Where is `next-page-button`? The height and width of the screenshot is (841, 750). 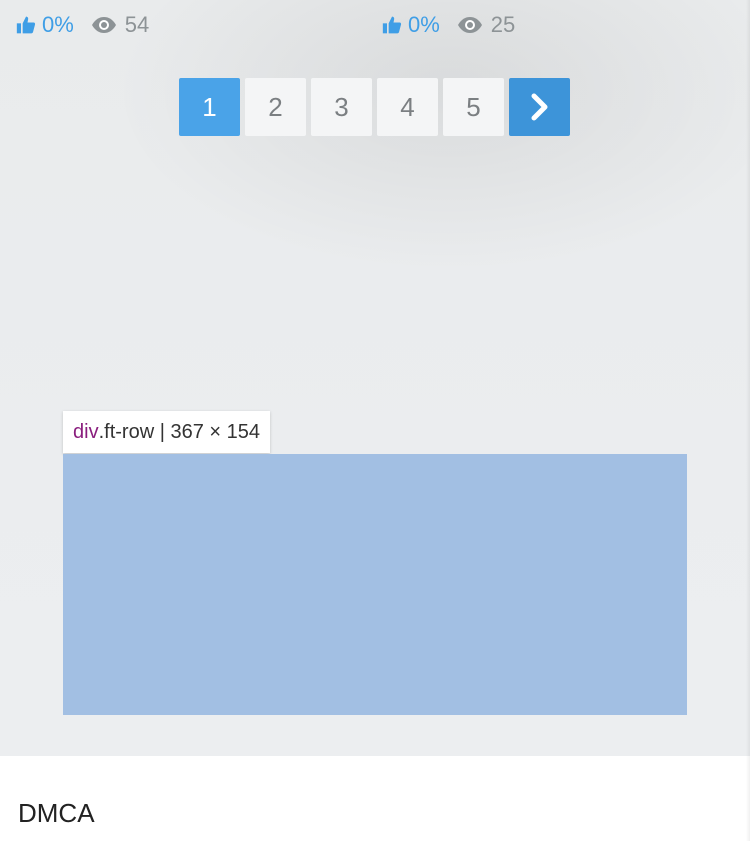
next-page-button is located at coordinates (539, 107).